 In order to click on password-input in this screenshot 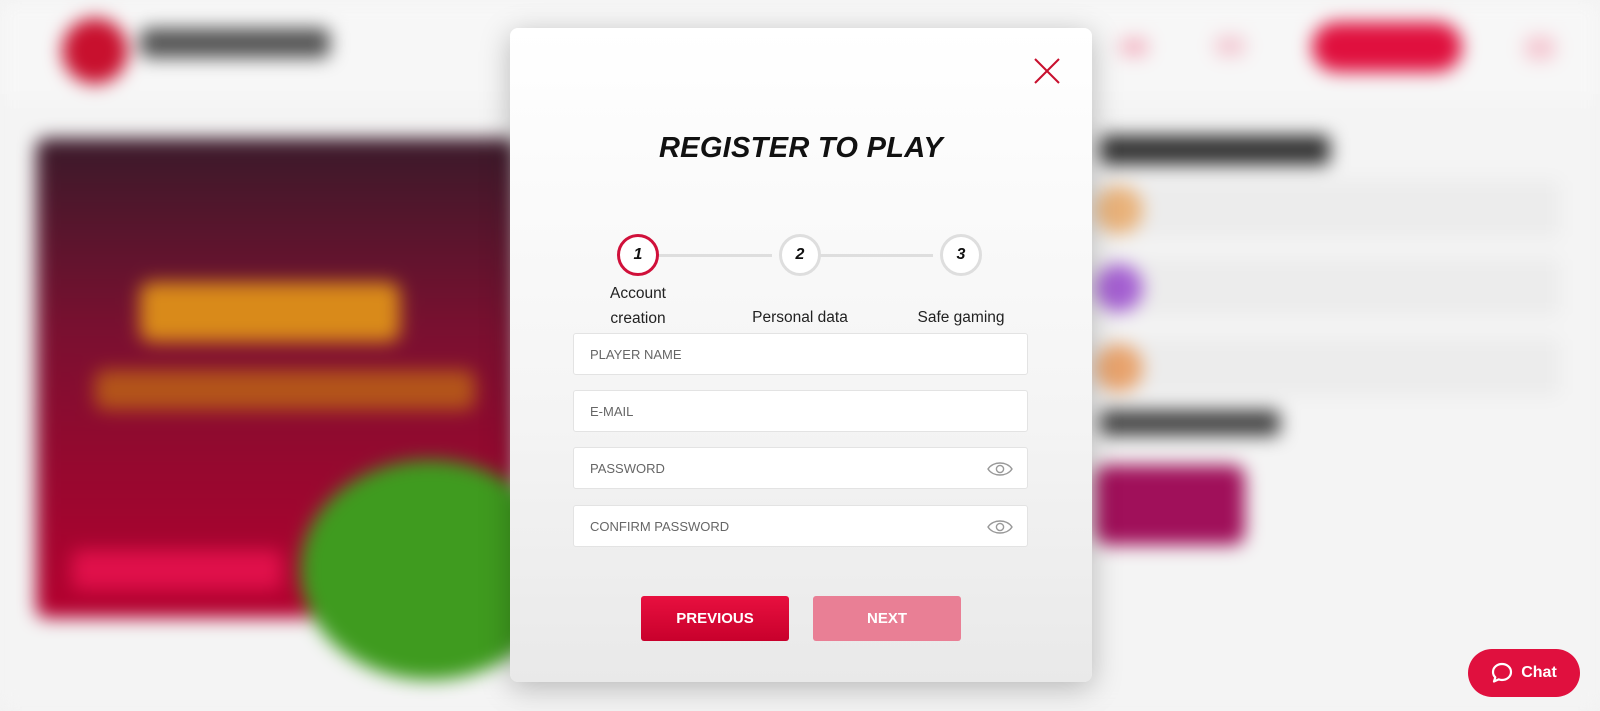, I will do `click(800, 468)`.